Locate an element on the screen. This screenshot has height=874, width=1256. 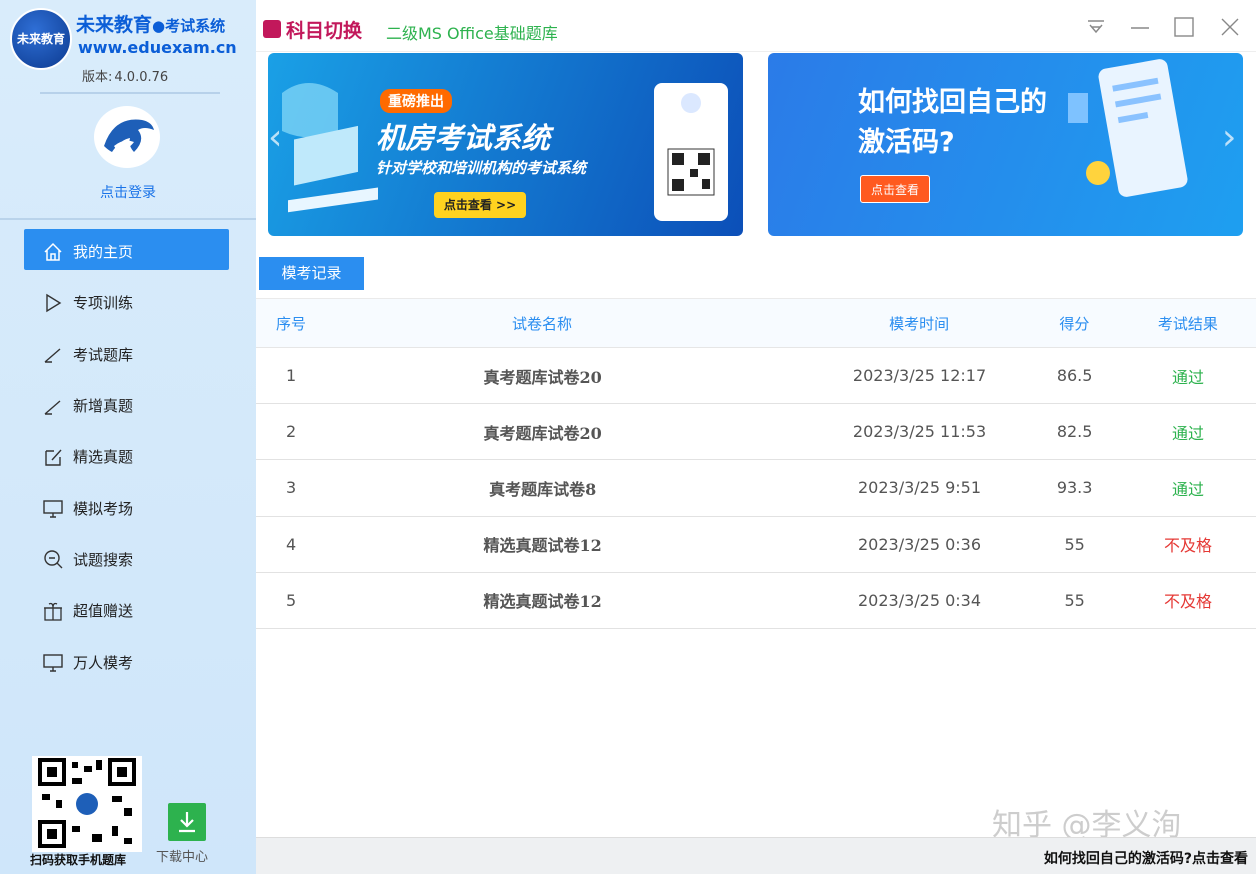
minimize-icon is located at coordinates (1140, 28).